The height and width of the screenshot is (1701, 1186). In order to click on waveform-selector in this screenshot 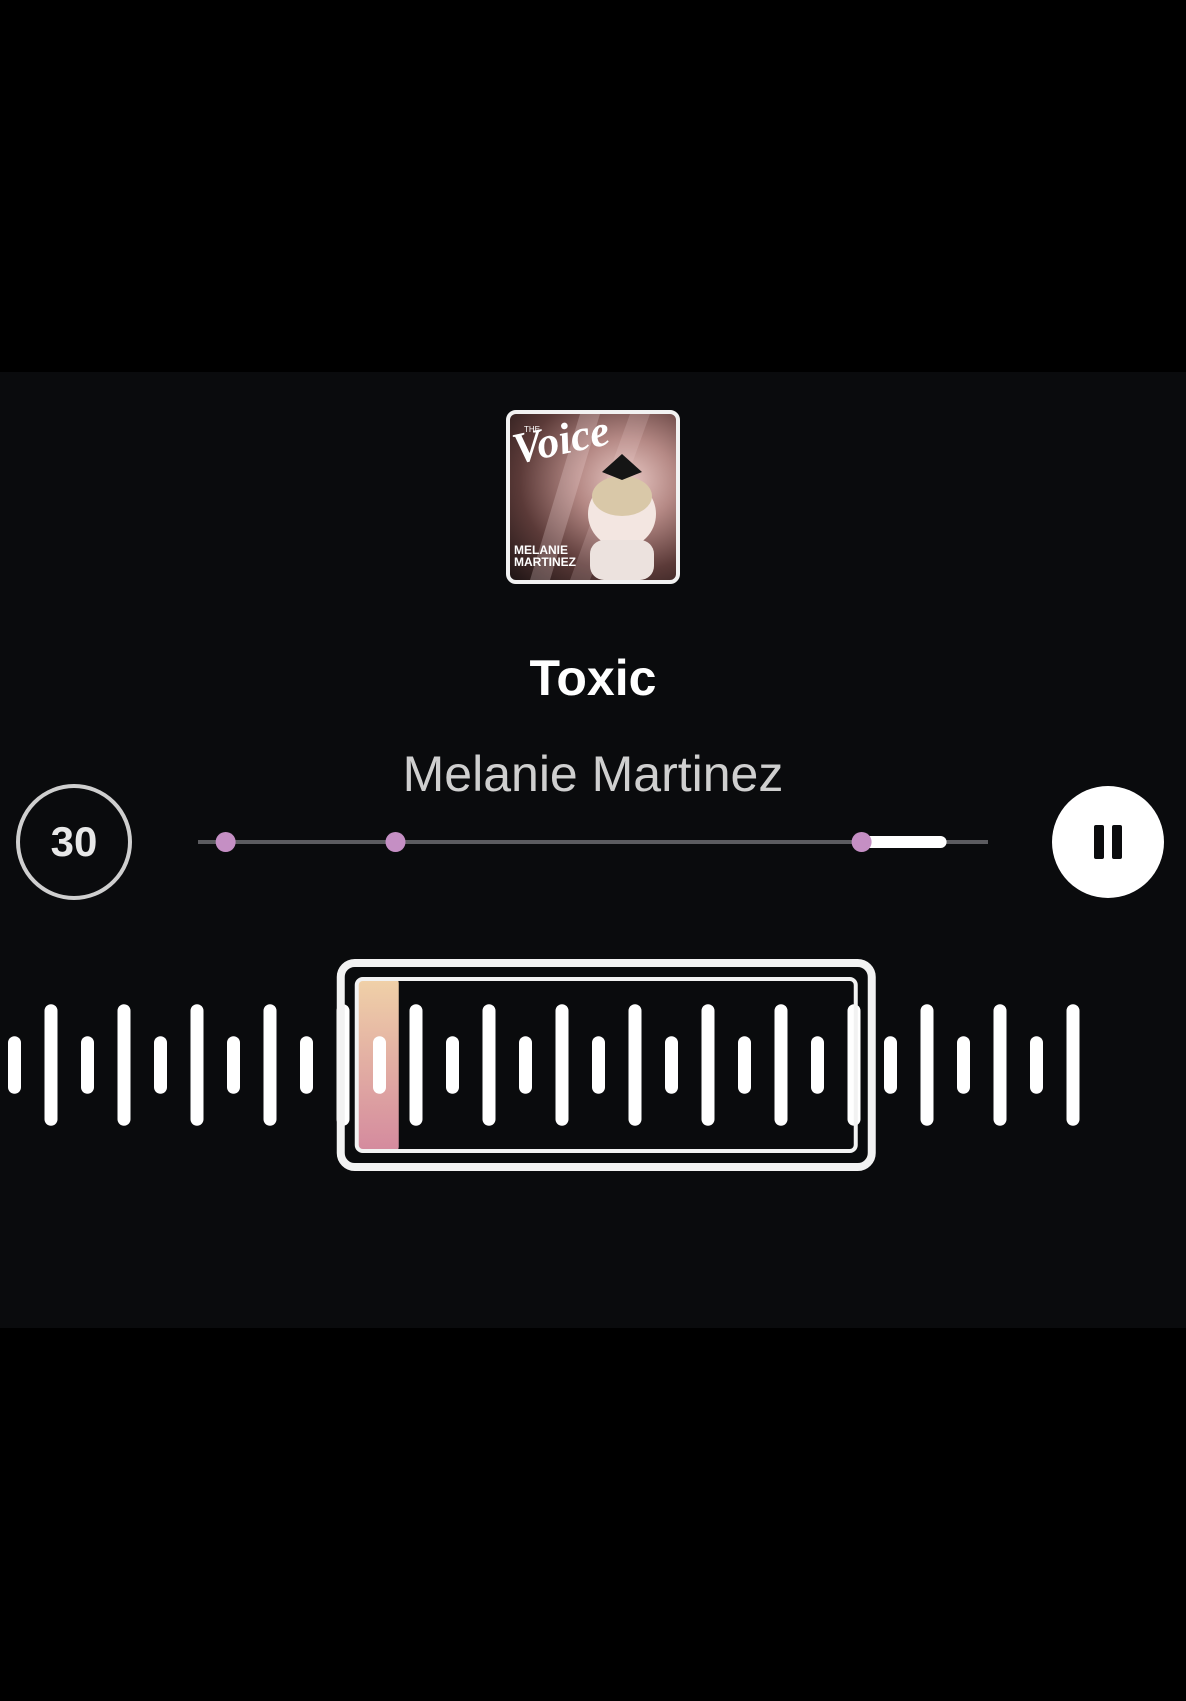, I will do `click(593, 1065)`.